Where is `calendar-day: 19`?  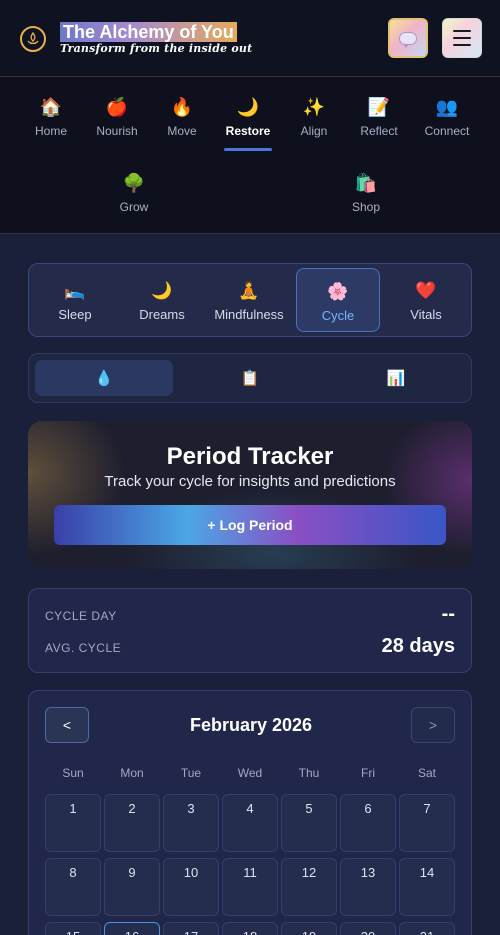
calendar-day: 19 is located at coordinates (309, 928).